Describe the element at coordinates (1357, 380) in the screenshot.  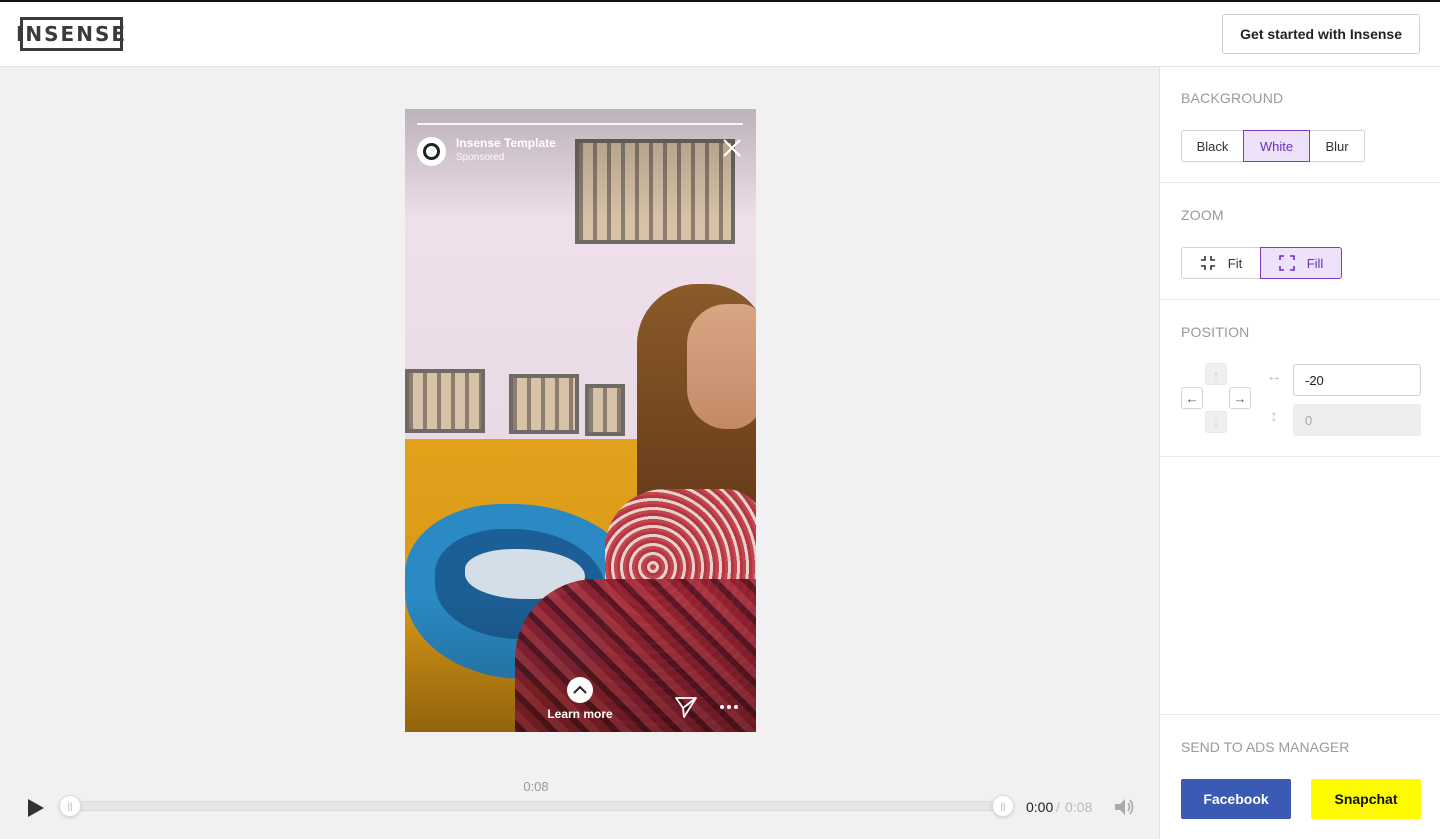
I see `position-x-input` at that location.